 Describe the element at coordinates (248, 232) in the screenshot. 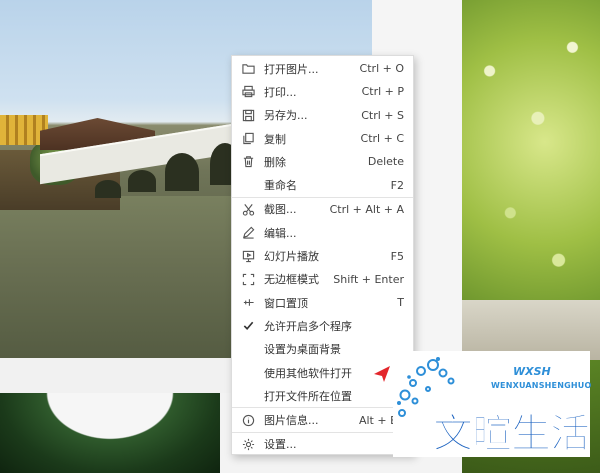

I see `pen-icon` at that location.